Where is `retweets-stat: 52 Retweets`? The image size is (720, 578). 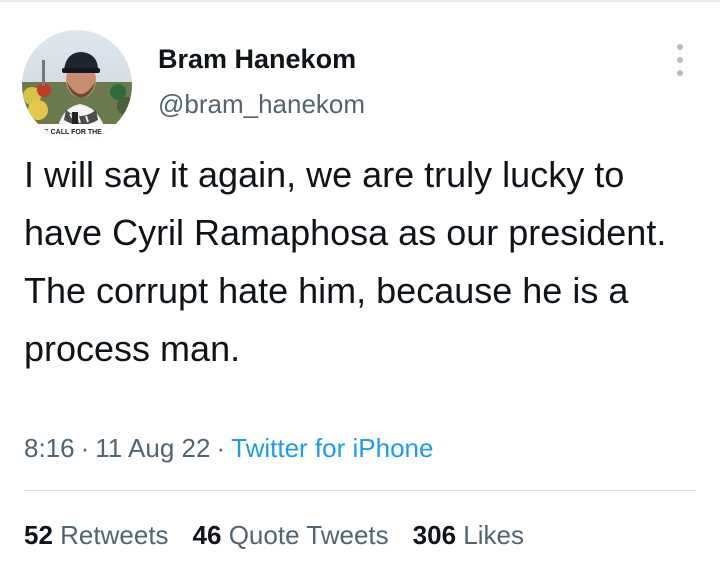
retweets-stat: 52 Retweets is located at coordinates (96, 535).